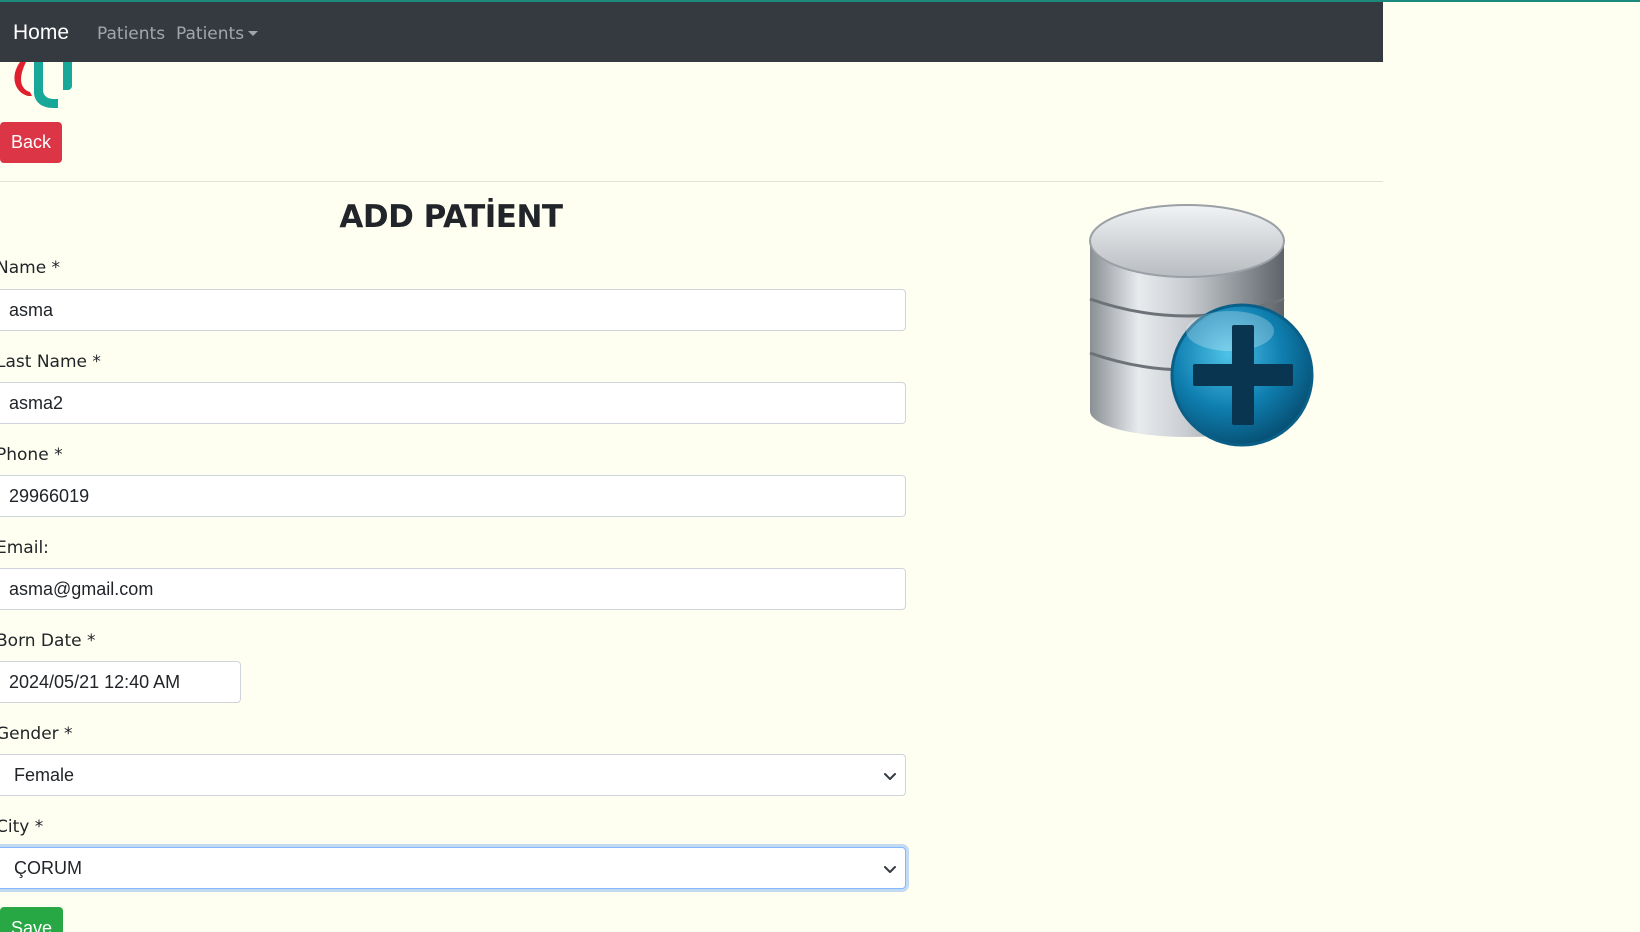 The image size is (1640, 932). I want to click on page-title: ADD PATİENT, so click(451, 217).